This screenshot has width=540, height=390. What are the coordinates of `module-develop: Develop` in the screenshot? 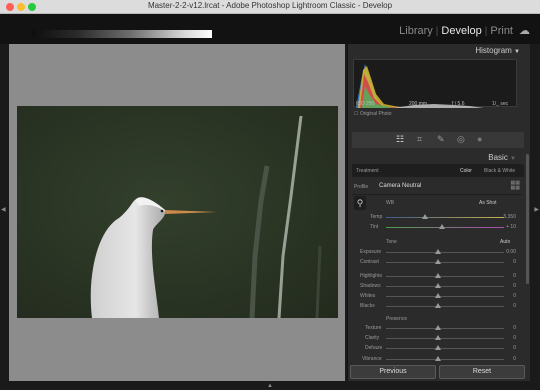 It's located at (461, 31).